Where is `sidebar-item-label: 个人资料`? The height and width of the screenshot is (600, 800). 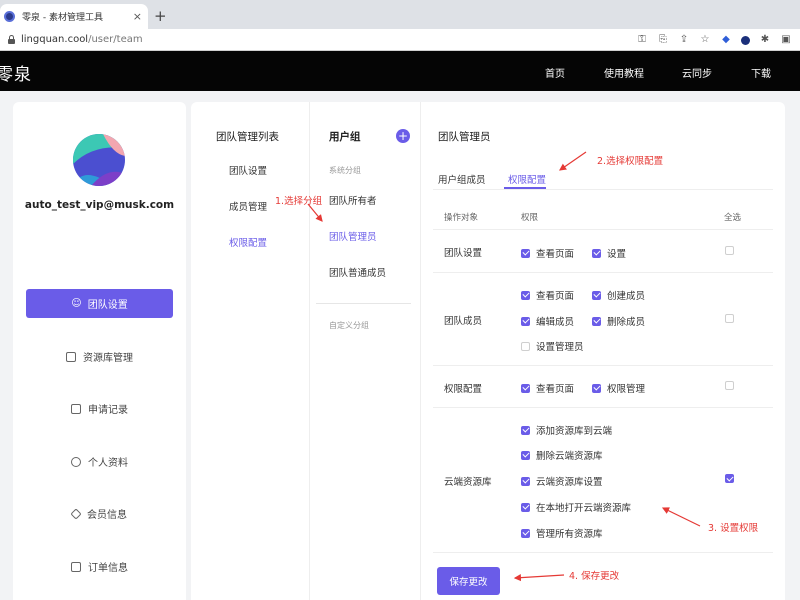 sidebar-item-label: 个人资料 is located at coordinates (108, 463).